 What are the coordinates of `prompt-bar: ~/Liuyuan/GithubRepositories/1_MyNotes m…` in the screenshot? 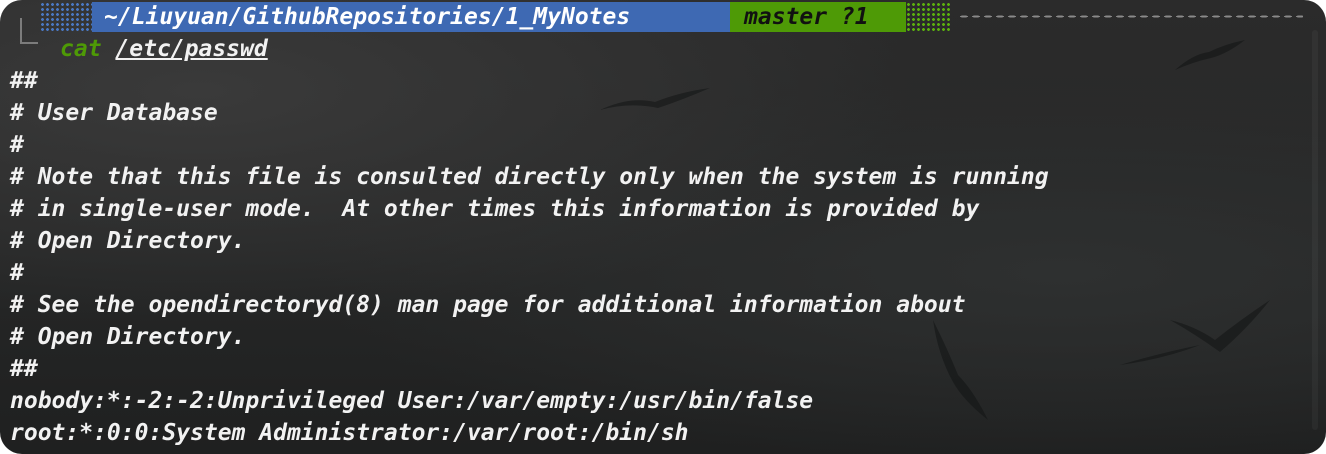 It's located at (663, 17).